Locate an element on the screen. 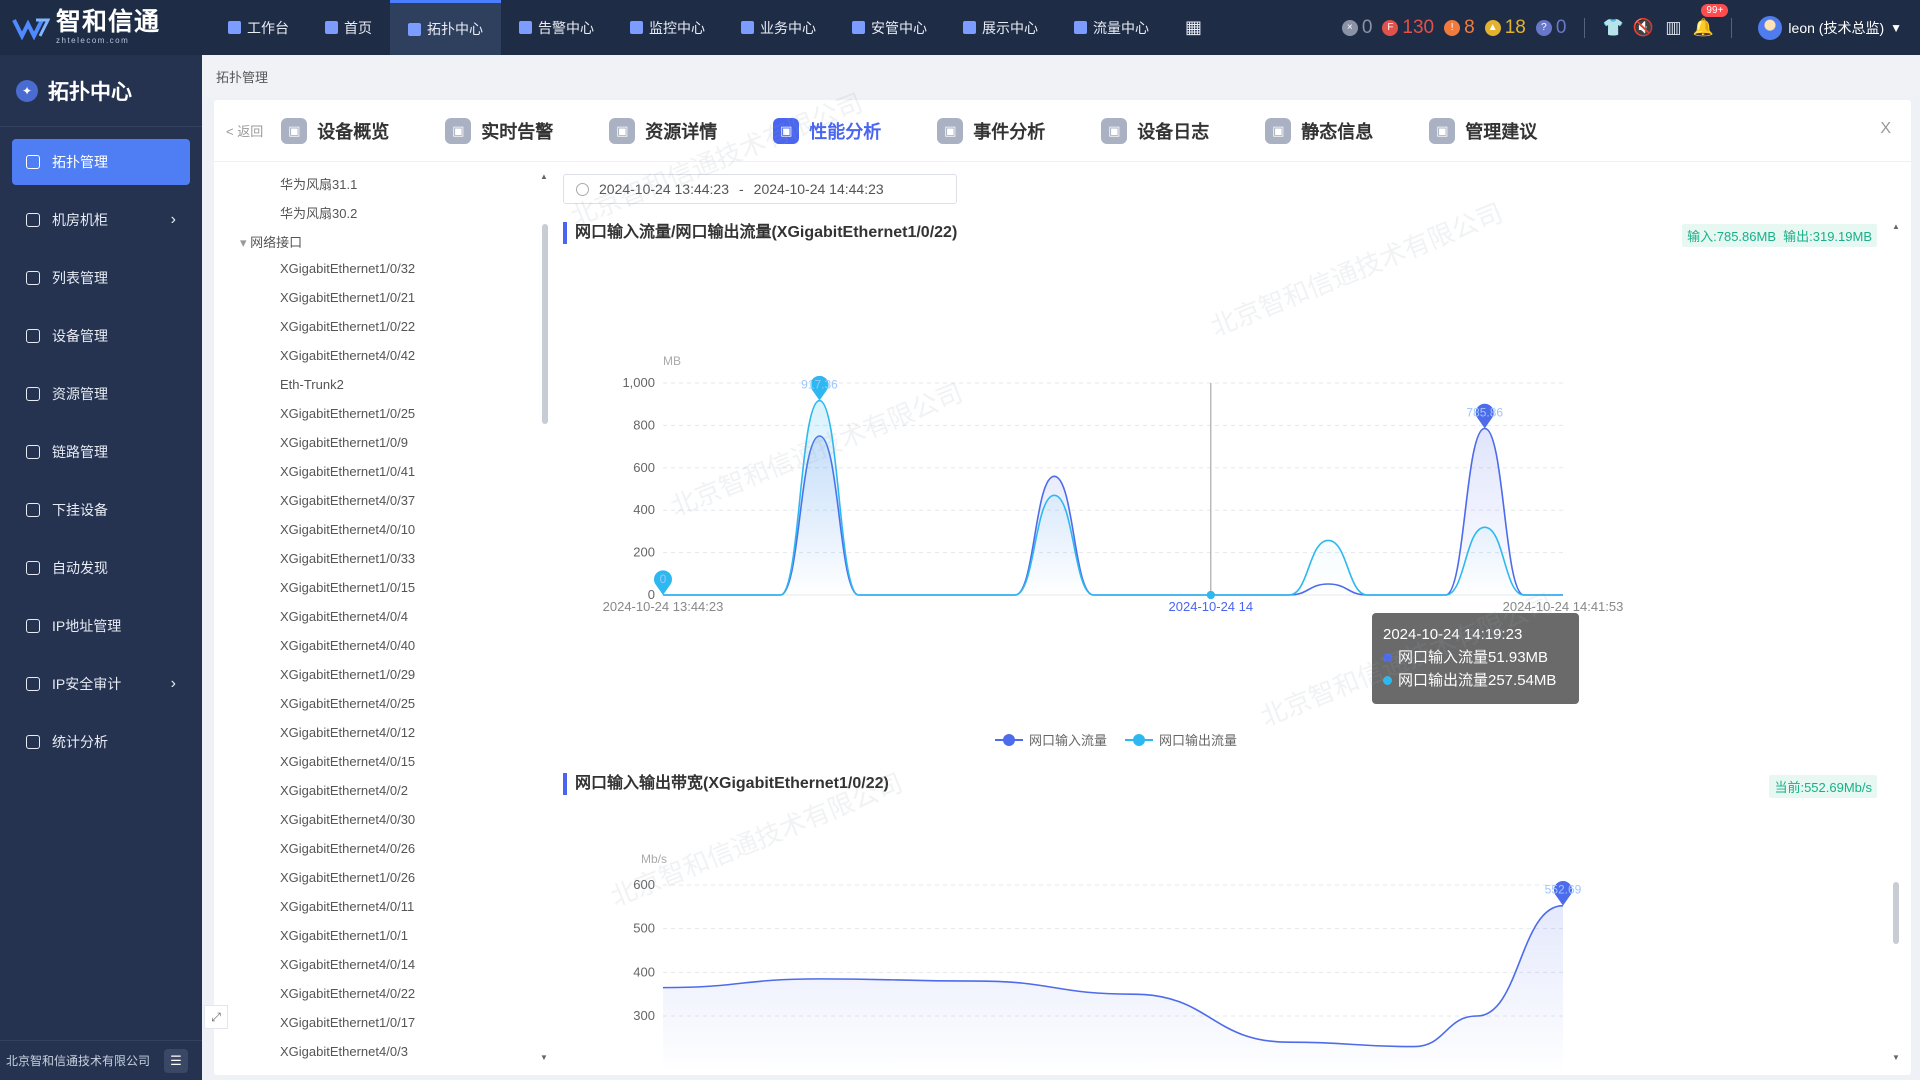 The height and width of the screenshot is (1080, 1920). tree-node: XGigabitEthernet1/0/21 is located at coordinates (347, 297).